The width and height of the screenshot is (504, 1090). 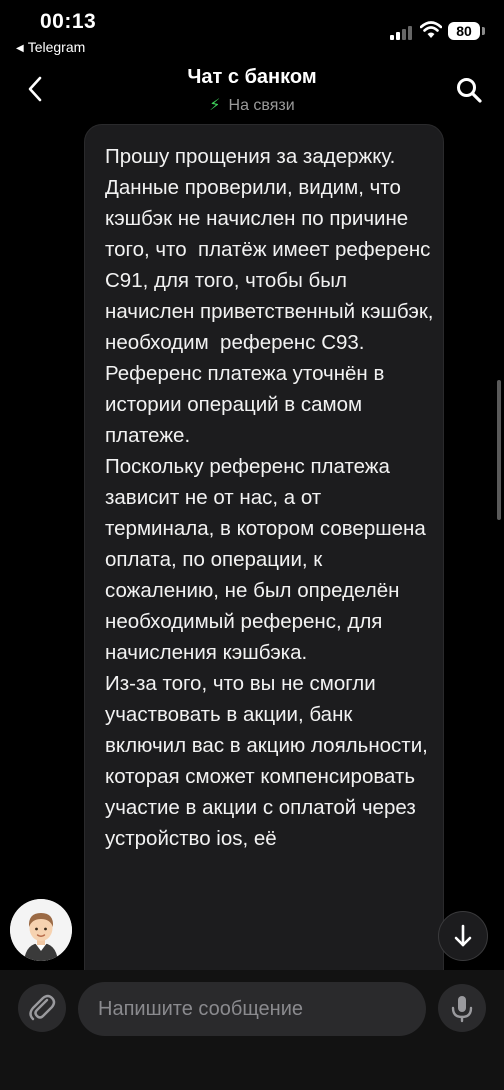 What do you see at coordinates (215, 105) in the screenshot?
I see `bolt-icon: ⚡` at bounding box center [215, 105].